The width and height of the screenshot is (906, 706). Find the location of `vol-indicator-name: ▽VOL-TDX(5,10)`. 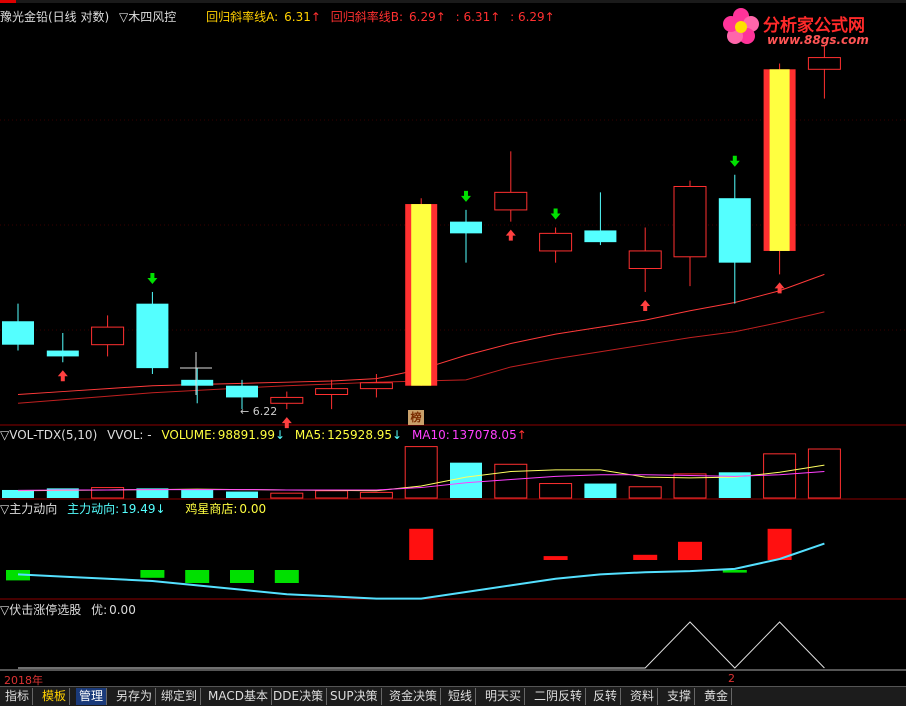

vol-indicator-name: ▽VOL-TDX(5,10) is located at coordinates (48, 435).